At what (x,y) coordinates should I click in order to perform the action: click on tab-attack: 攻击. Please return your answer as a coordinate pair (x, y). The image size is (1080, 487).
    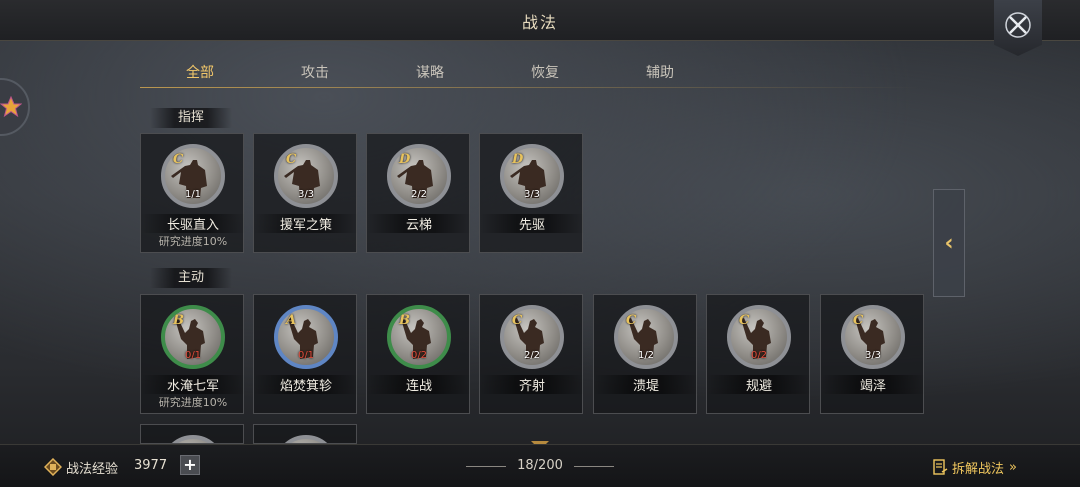
    Looking at the image, I should click on (315, 72).